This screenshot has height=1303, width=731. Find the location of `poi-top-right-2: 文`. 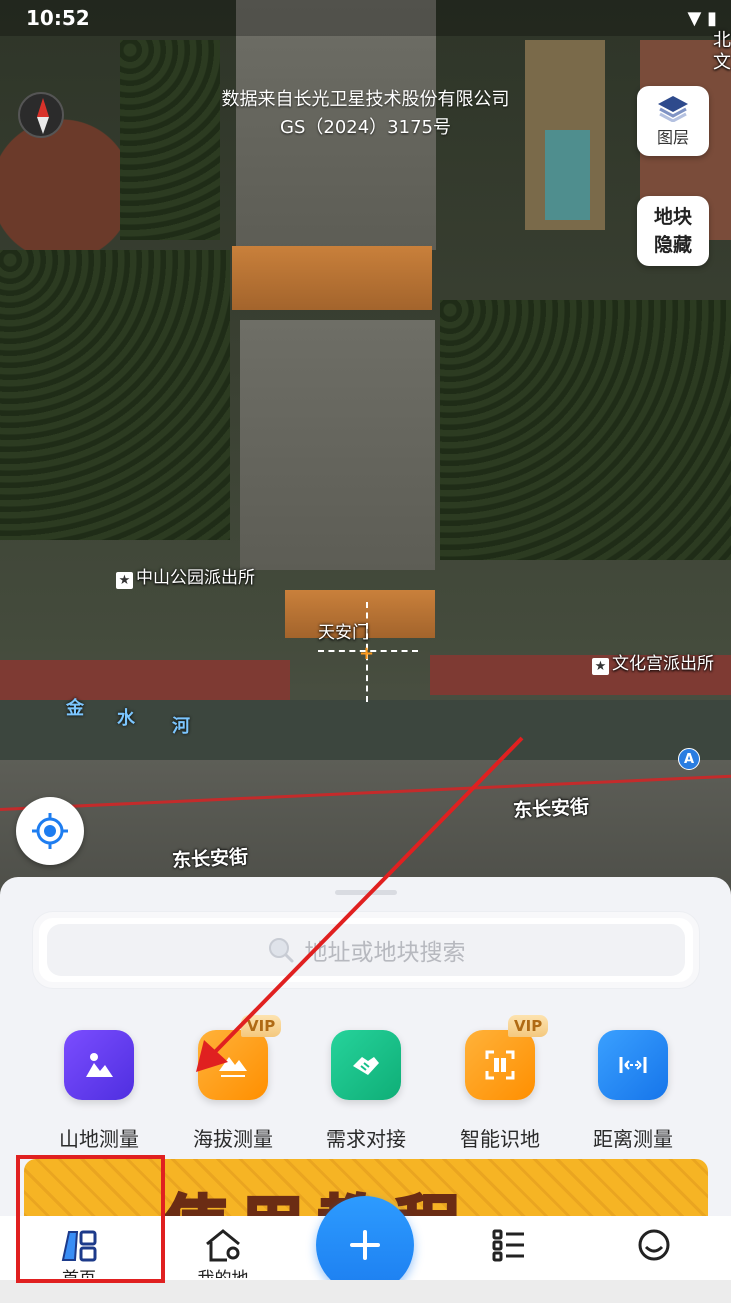

poi-top-right-2: 文 is located at coordinates (722, 62).